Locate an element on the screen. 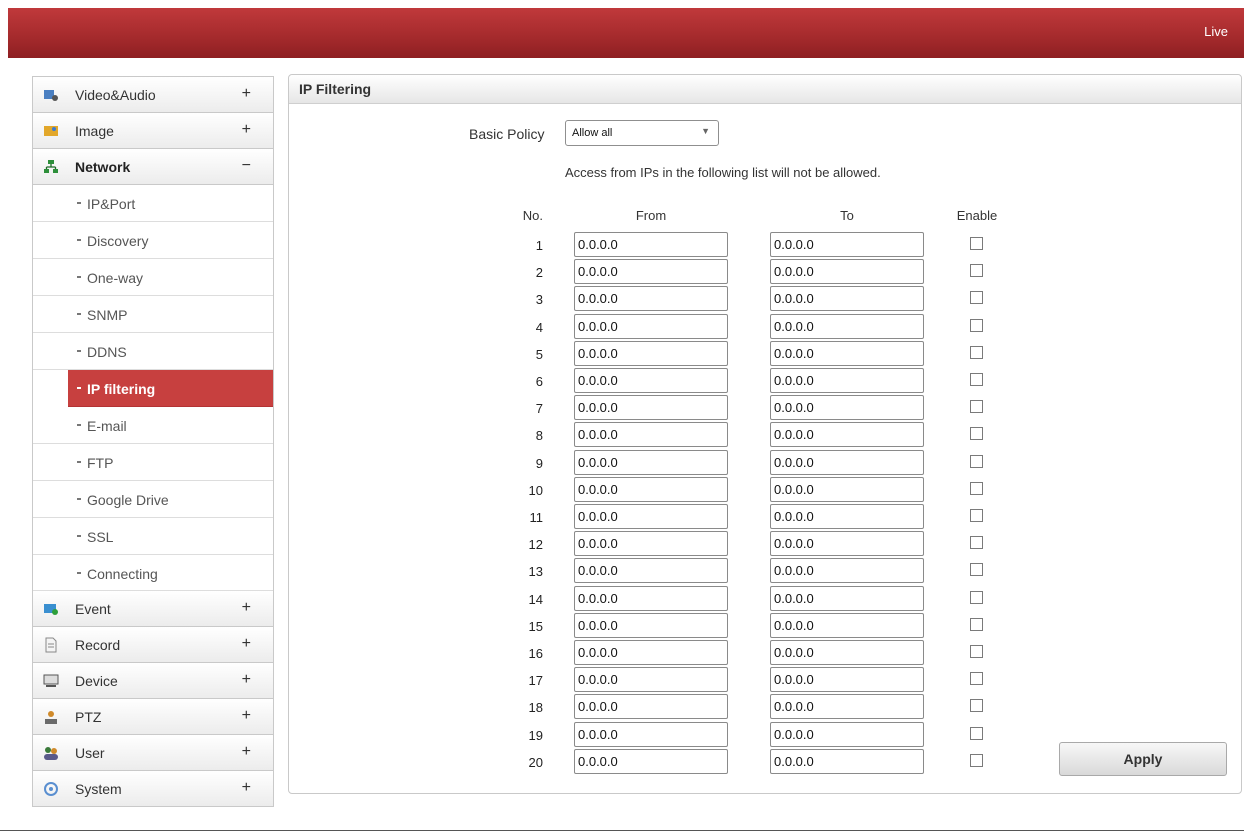 This screenshot has width=1244, height=835. live-link: Live is located at coordinates (1216, 31).